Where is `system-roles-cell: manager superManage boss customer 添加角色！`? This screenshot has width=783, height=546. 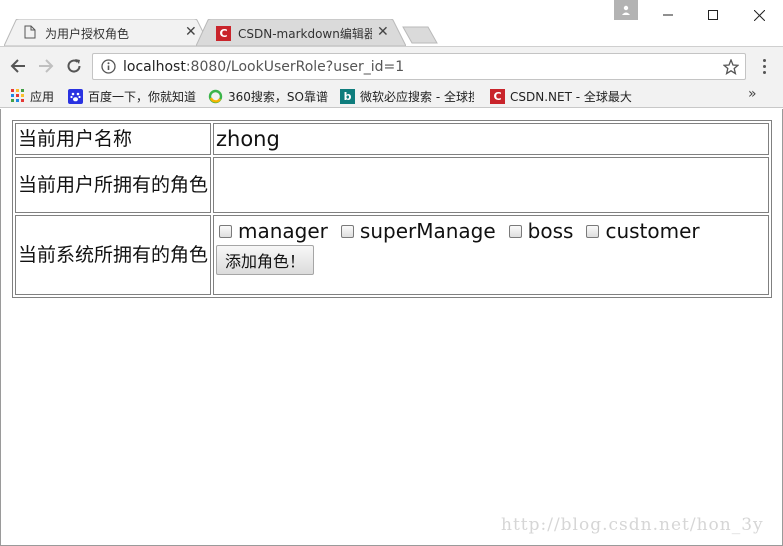
system-roles-cell: manager superManage boss customer 添加角色！ is located at coordinates (491, 255).